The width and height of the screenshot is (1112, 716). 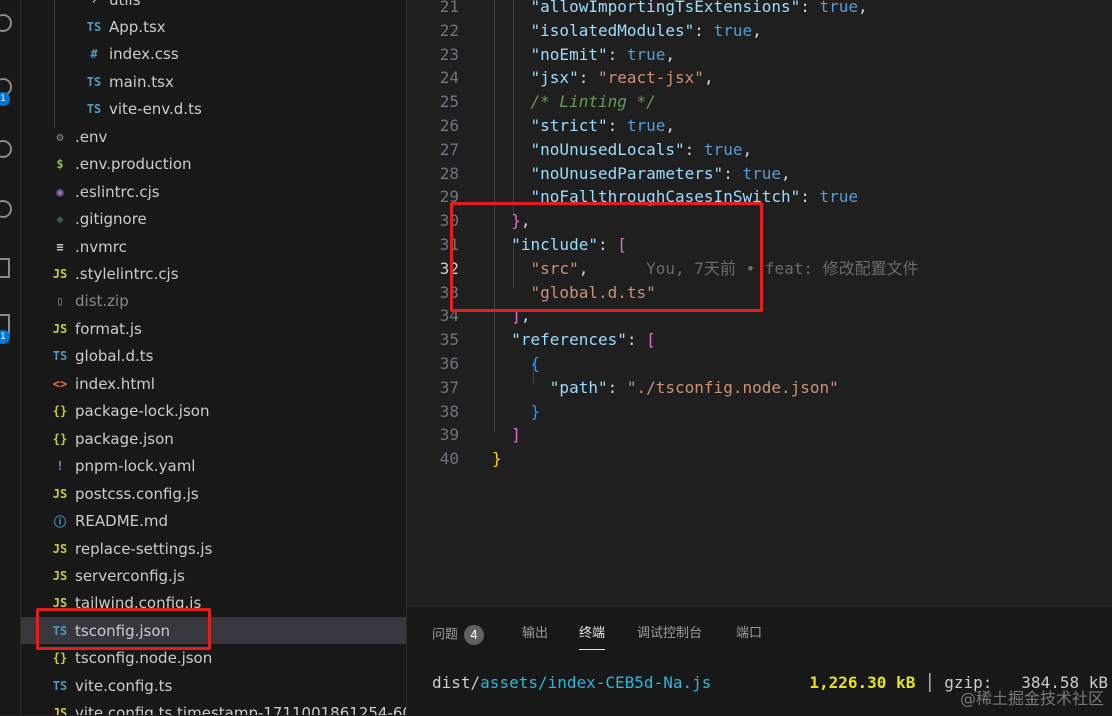 What do you see at coordinates (94, 54) in the screenshot?
I see `css-icon: #` at bounding box center [94, 54].